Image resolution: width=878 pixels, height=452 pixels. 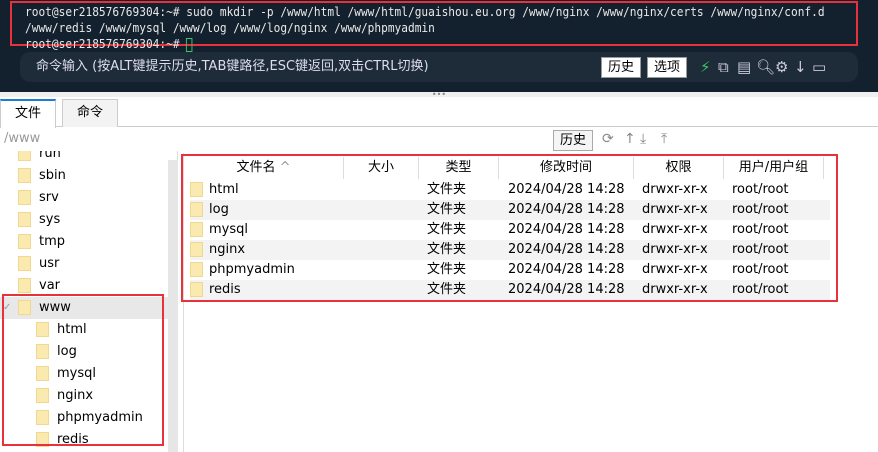 What do you see at coordinates (84, 264) in the screenshot?
I see `tree-item: usr` at bounding box center [84, 264].